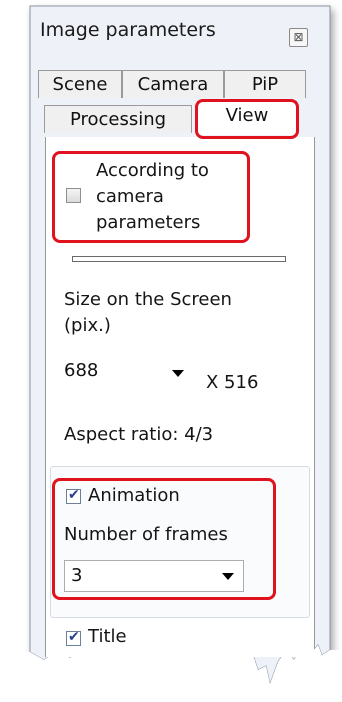 Image resolution: width=342 pixels, height=702 pixels. What do you see at coordinates (151, 197) in the screenshot?
I see `highlight-camera-params` at bounding box center [151, 197].